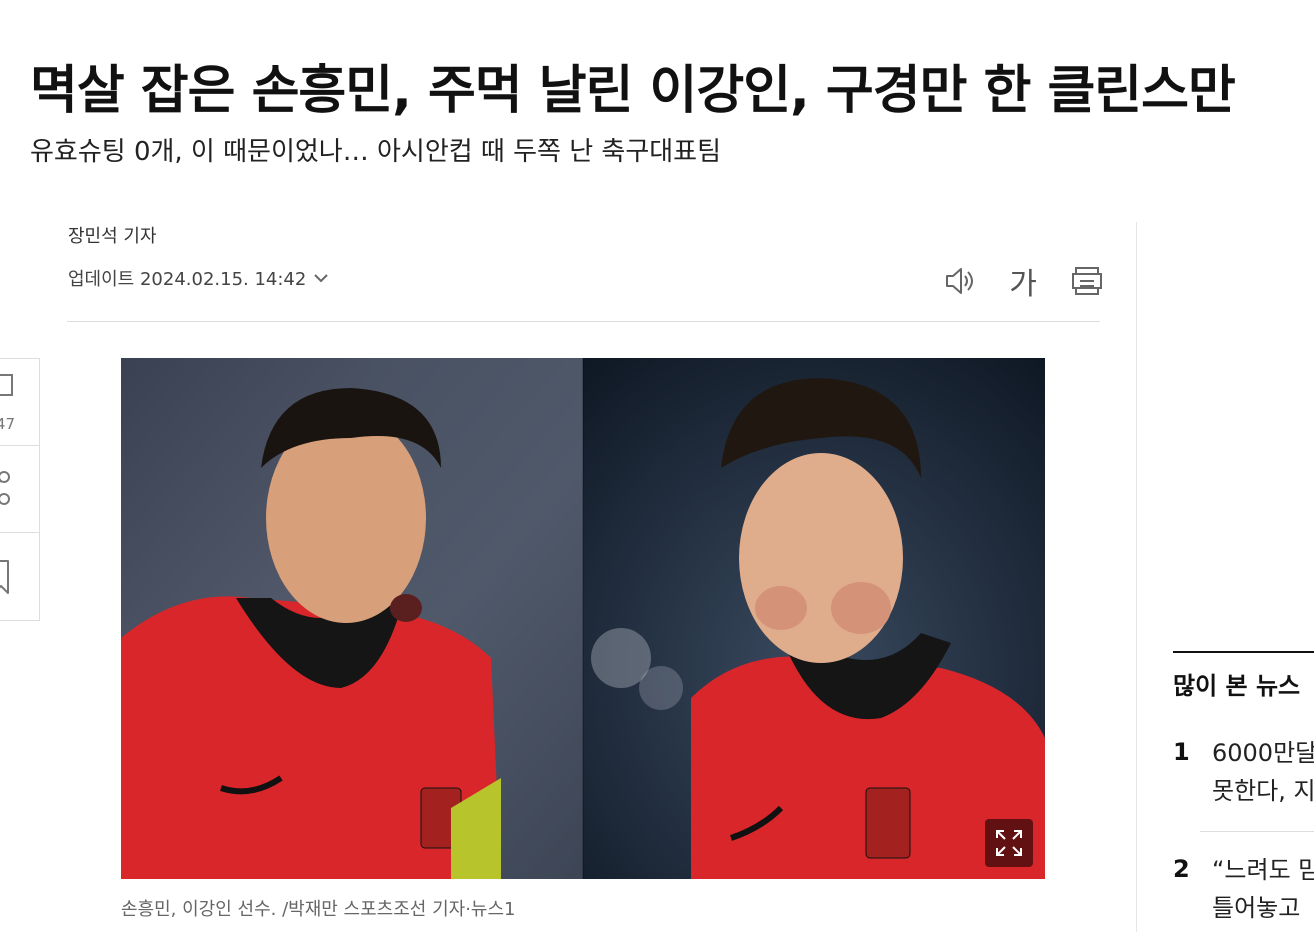 The image size is (1314, 932). I want to click on share-icon, so click(5, 488).